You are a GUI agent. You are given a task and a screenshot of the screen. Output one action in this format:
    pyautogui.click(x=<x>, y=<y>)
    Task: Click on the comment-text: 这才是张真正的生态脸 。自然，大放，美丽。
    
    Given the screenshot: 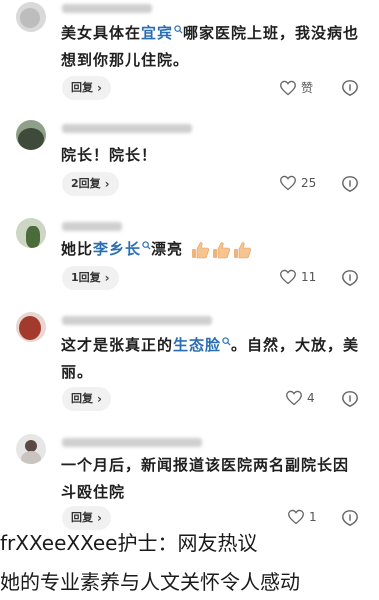 What is the action you would take?
    pyautogui.click(x=210, y=358)
    